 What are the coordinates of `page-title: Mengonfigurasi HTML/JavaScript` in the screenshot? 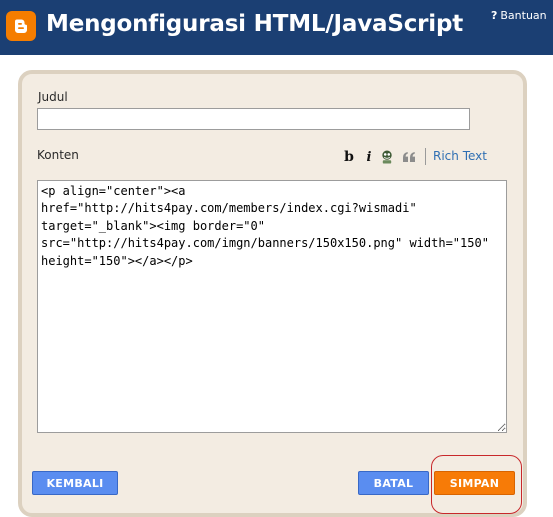 It's located at (255, 24).